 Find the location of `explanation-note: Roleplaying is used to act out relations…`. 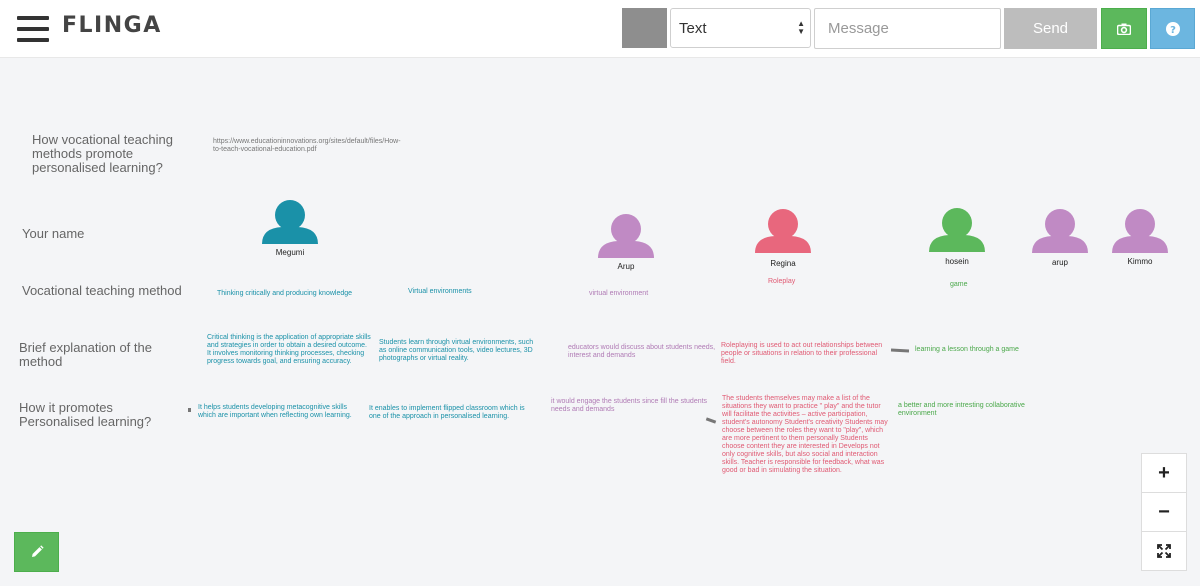

explanation-note: Roleplaying is used to act out relations… is located at coordinates (805, 354).